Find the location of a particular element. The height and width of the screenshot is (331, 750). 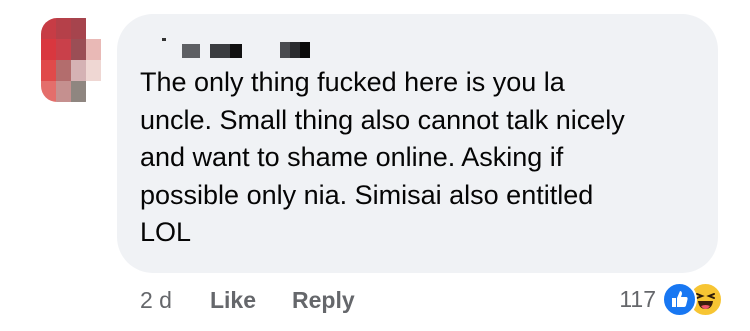

comment-actions: 2 d Like Reply is located at coordinates (265, 300).